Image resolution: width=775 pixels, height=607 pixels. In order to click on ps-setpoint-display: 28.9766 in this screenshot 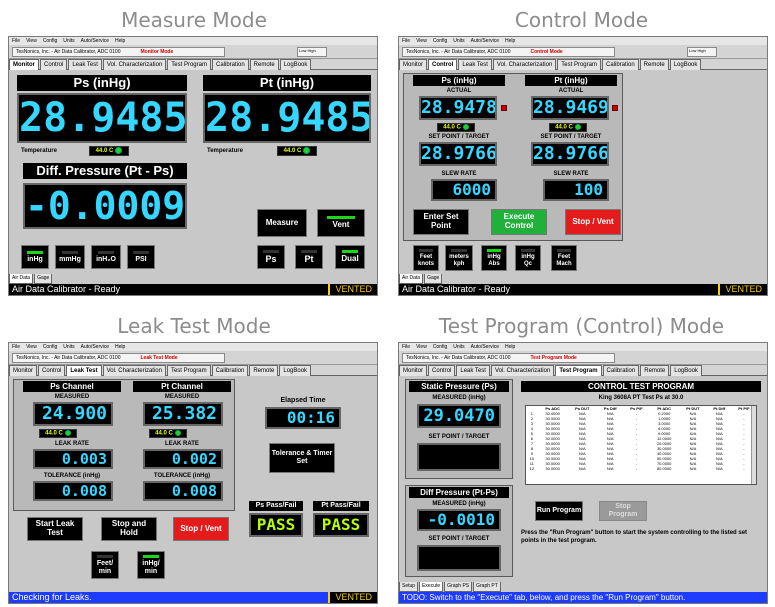, I will do `click(458, 154)`.